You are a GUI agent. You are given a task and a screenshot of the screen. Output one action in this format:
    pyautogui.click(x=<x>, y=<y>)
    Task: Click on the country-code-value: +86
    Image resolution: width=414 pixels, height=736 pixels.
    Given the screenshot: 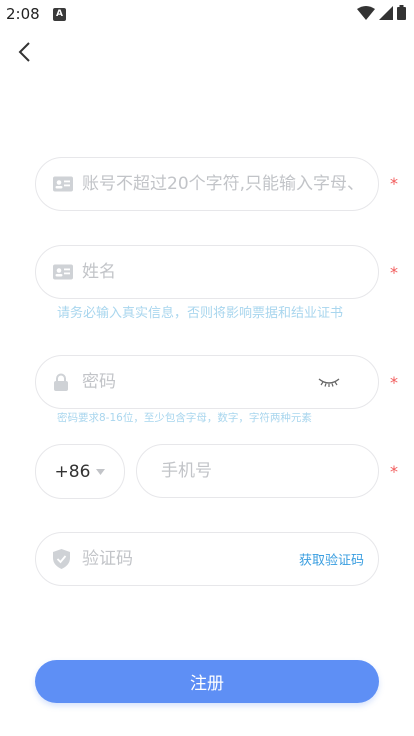 What is the action you would take?
    pyautogui.click(x=72, y=471)
    